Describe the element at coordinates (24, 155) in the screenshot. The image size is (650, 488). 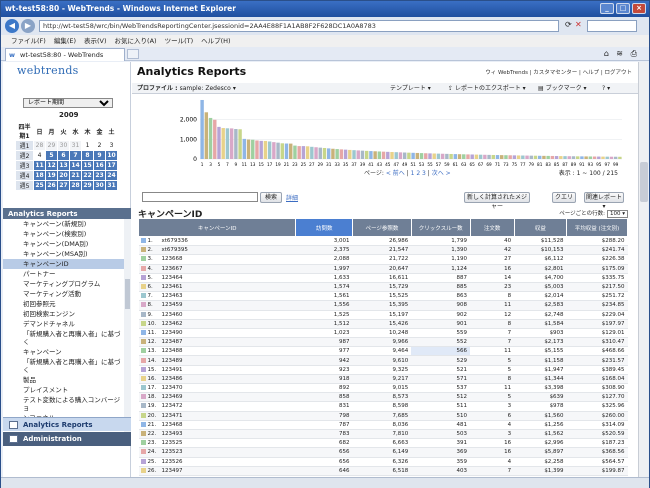
I see `calendar-week: 週2` at that location.